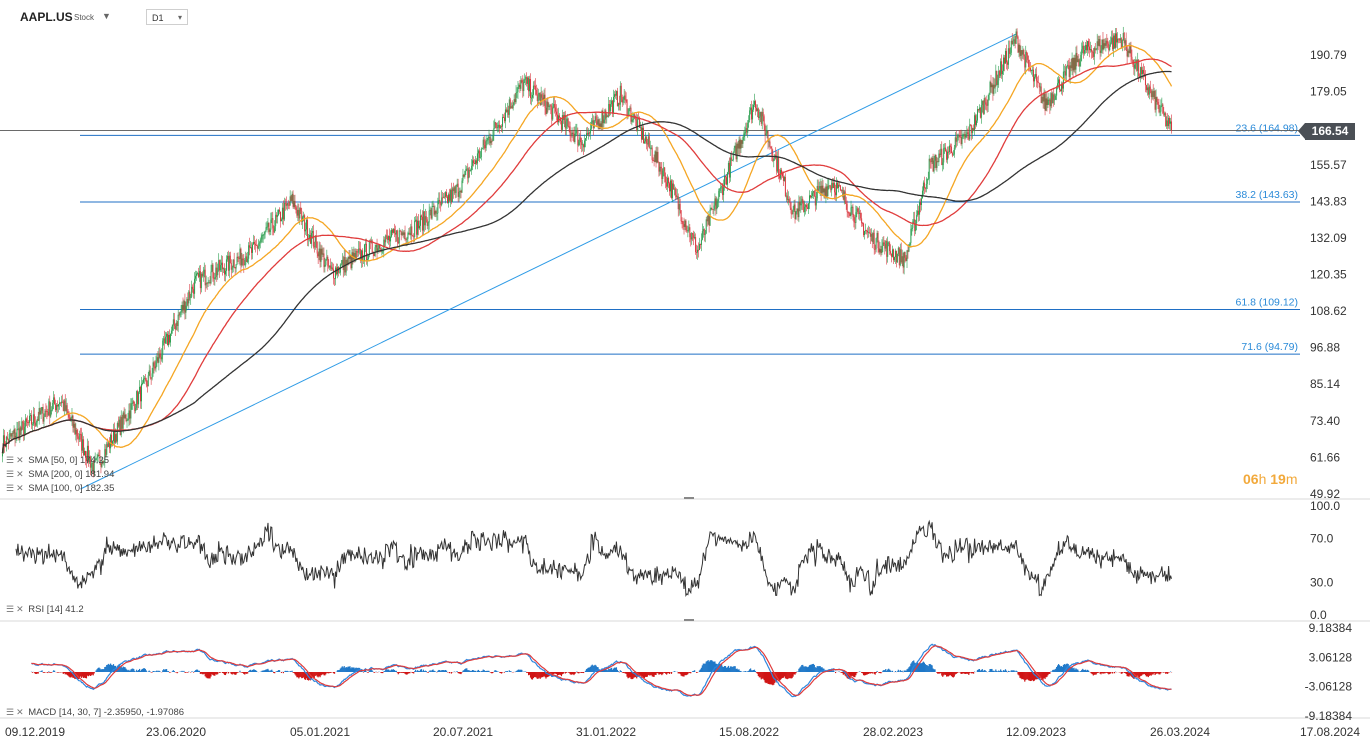  What do you see at coordinates (167, 17) in the screenshot?
I see `timeframe-select: D1 ▾` at bounding box center [167, 17].